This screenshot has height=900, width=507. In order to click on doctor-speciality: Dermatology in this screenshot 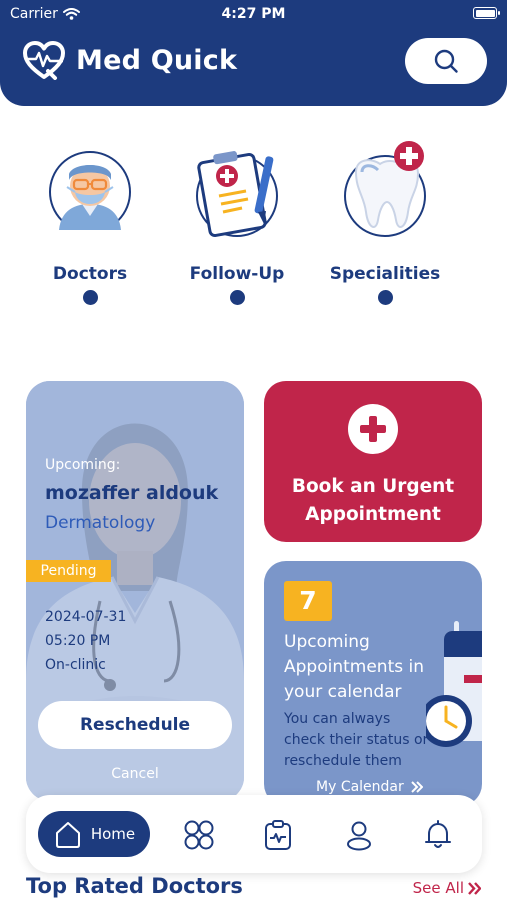, I will do `click(100, 523)`.